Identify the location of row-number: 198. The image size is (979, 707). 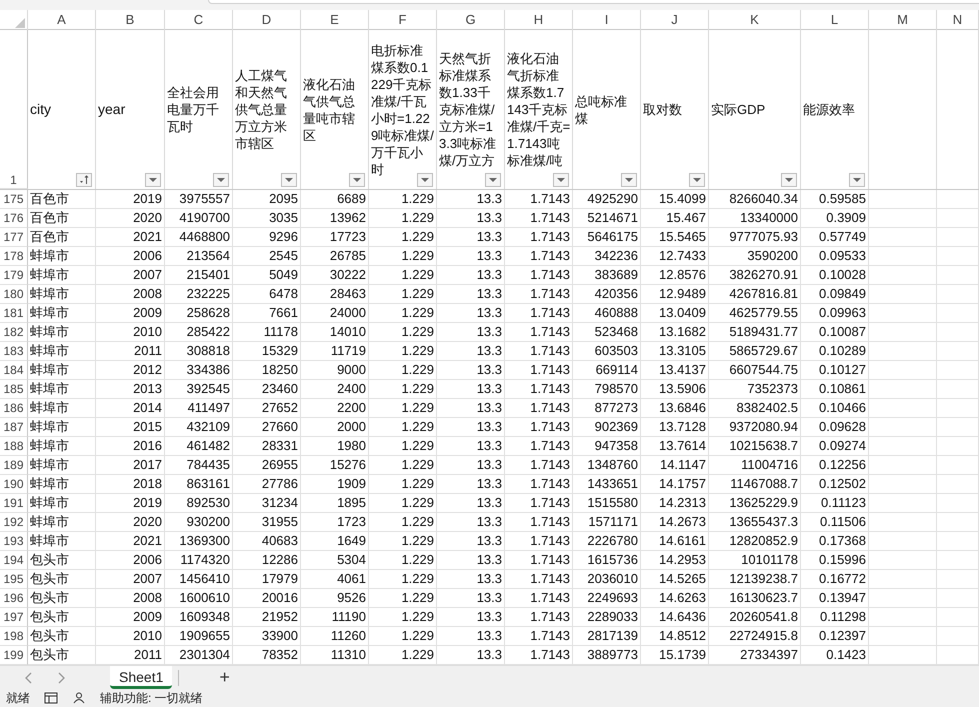
(14, 636).